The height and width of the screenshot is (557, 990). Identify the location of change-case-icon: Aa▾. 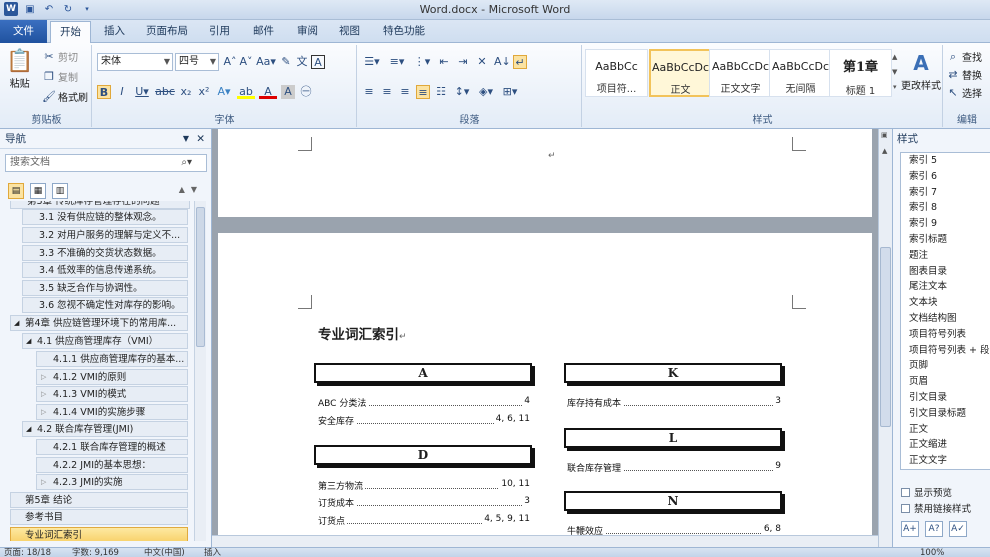
(266, 62).